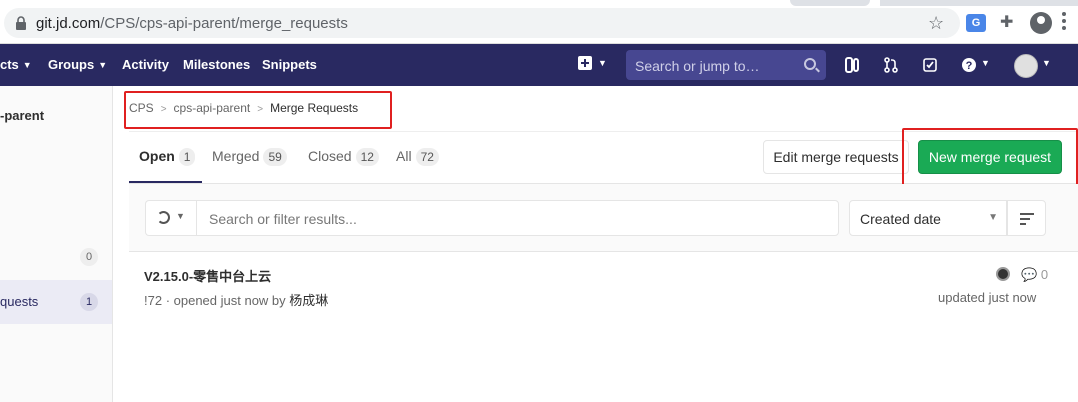 This screenshot has height=402, width=1078. I want to click on nav-groups: Groups ▼, so click(77, 64).